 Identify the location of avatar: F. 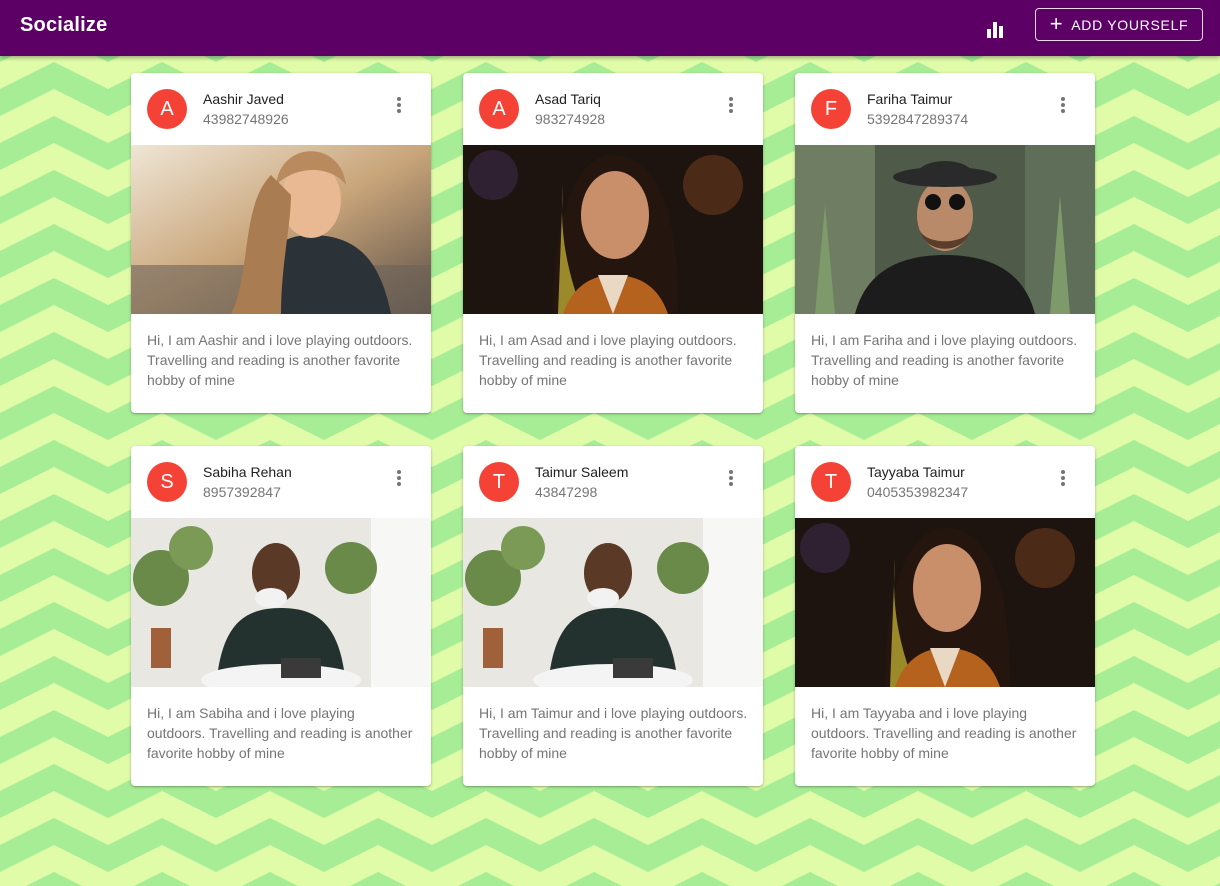
(831, 109).